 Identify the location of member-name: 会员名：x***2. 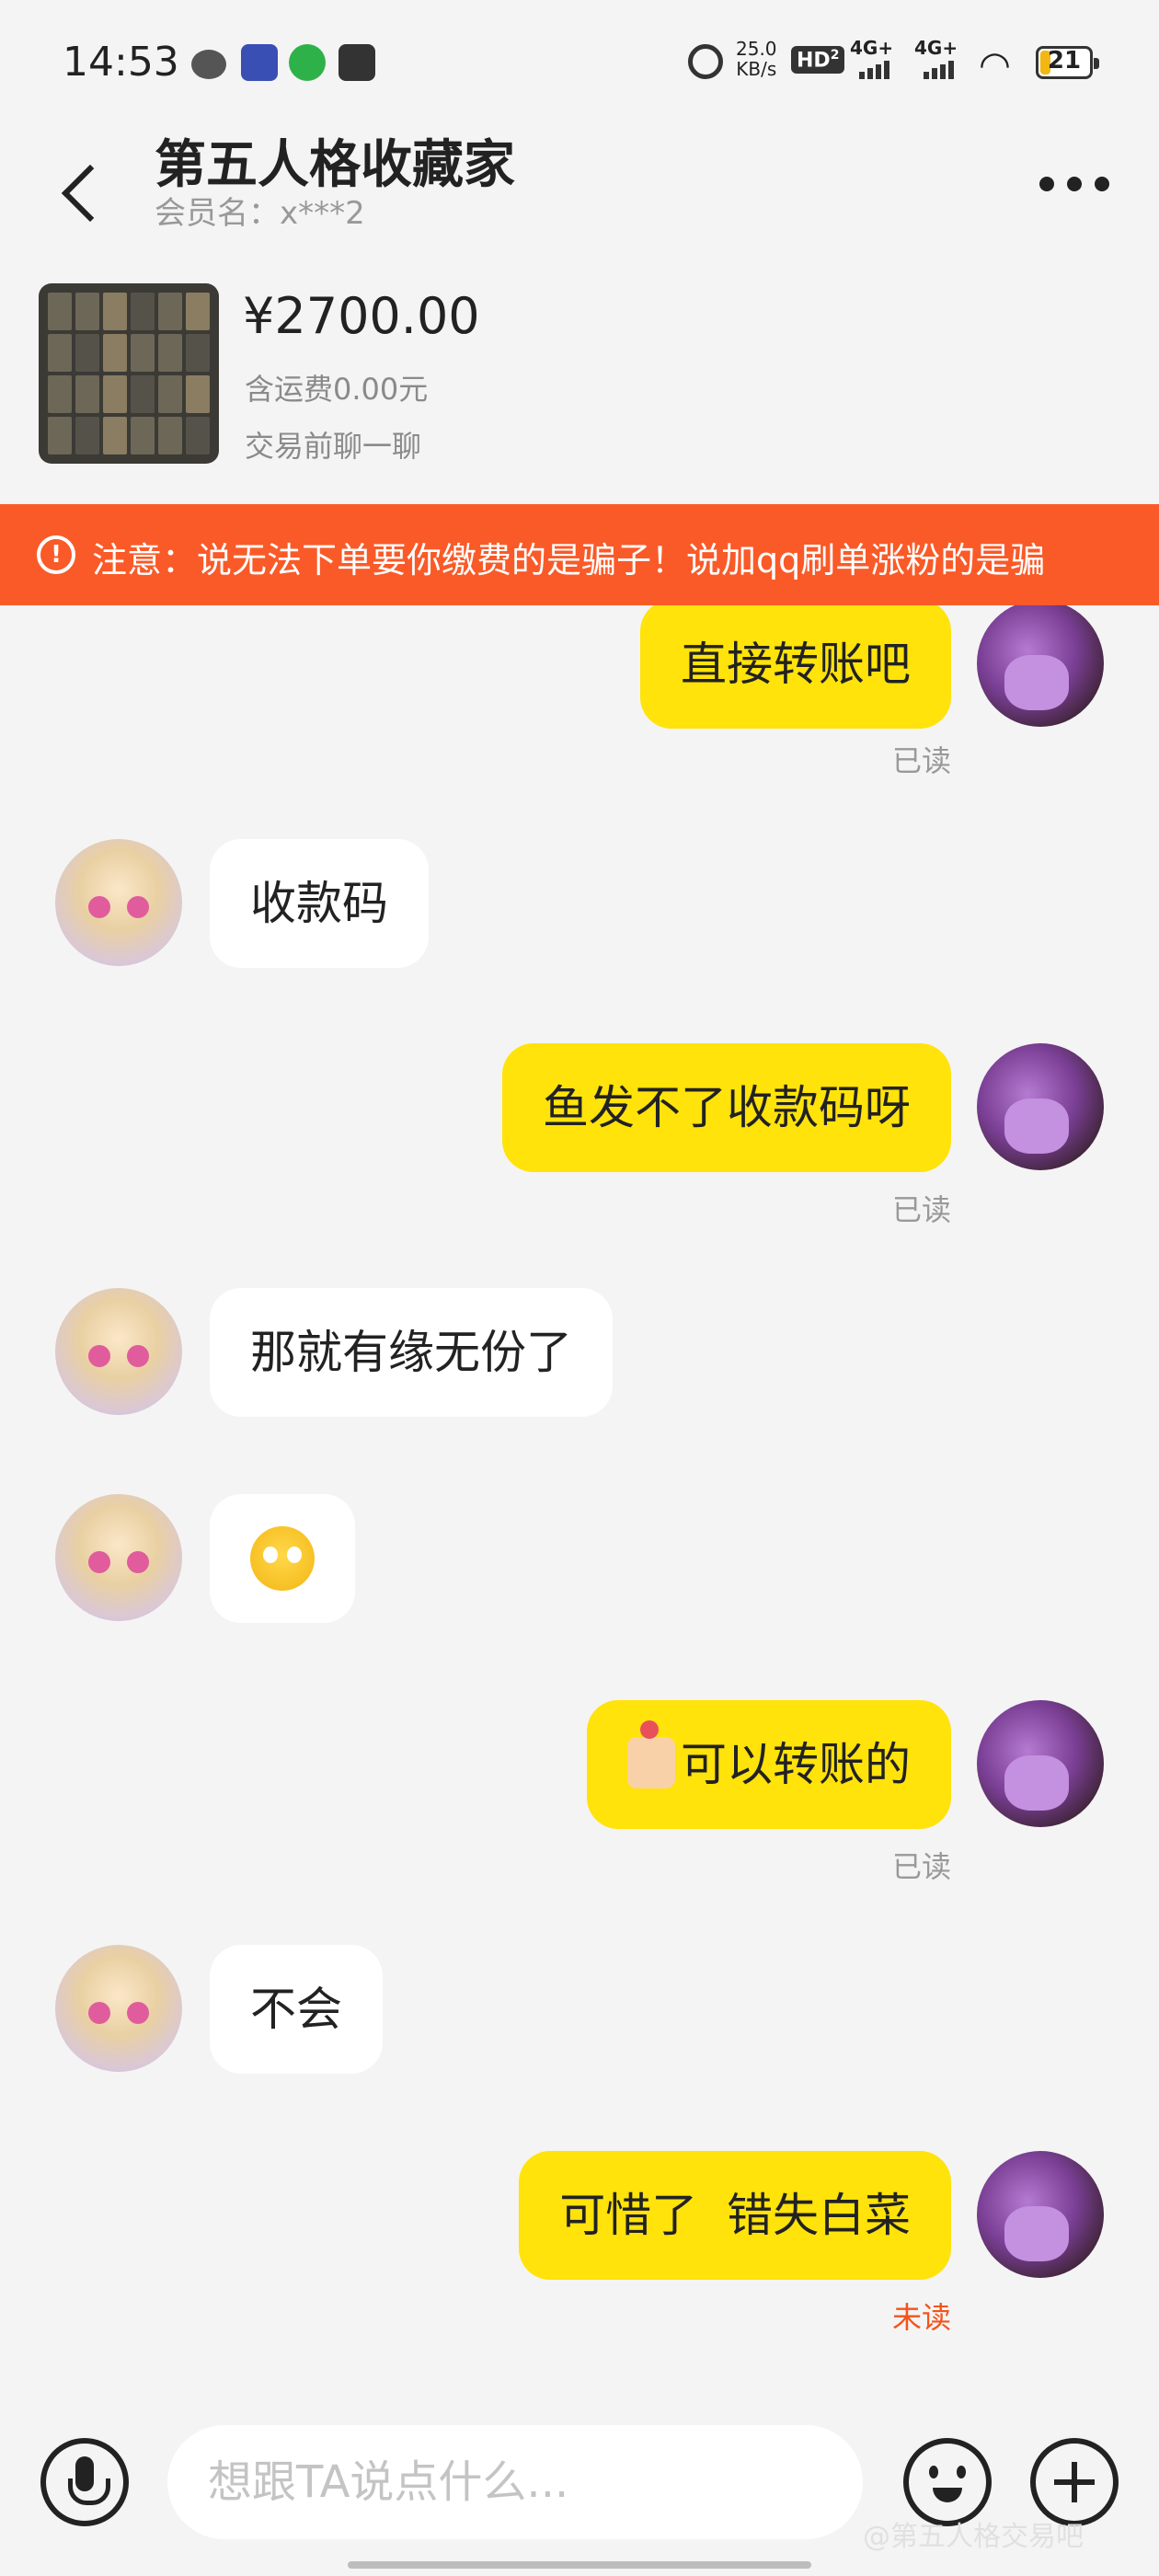
(260, 213).